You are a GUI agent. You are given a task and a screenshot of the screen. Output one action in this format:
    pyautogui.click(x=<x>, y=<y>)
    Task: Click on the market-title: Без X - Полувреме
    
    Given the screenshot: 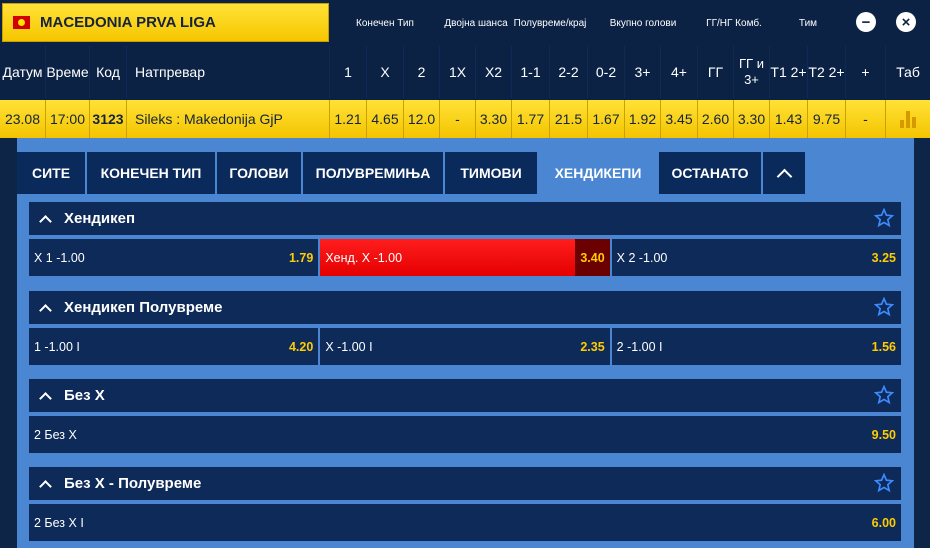 What is the action you would take?
    pyautogui.click(x=133, y=483)
    